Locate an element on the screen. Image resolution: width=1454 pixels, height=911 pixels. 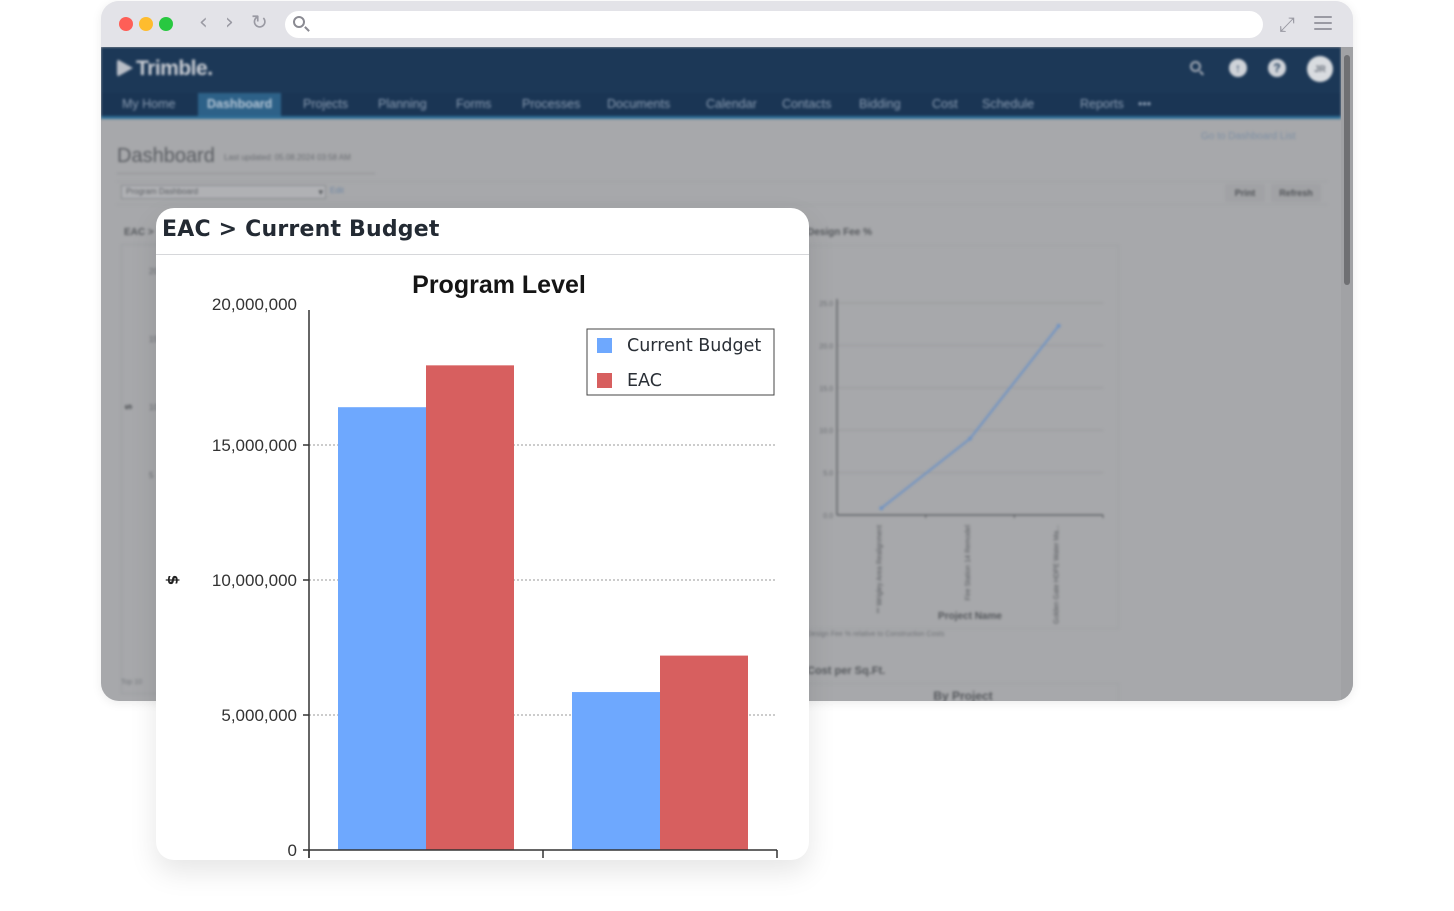
nav-item: Forms is located at coordinates (473, 104).